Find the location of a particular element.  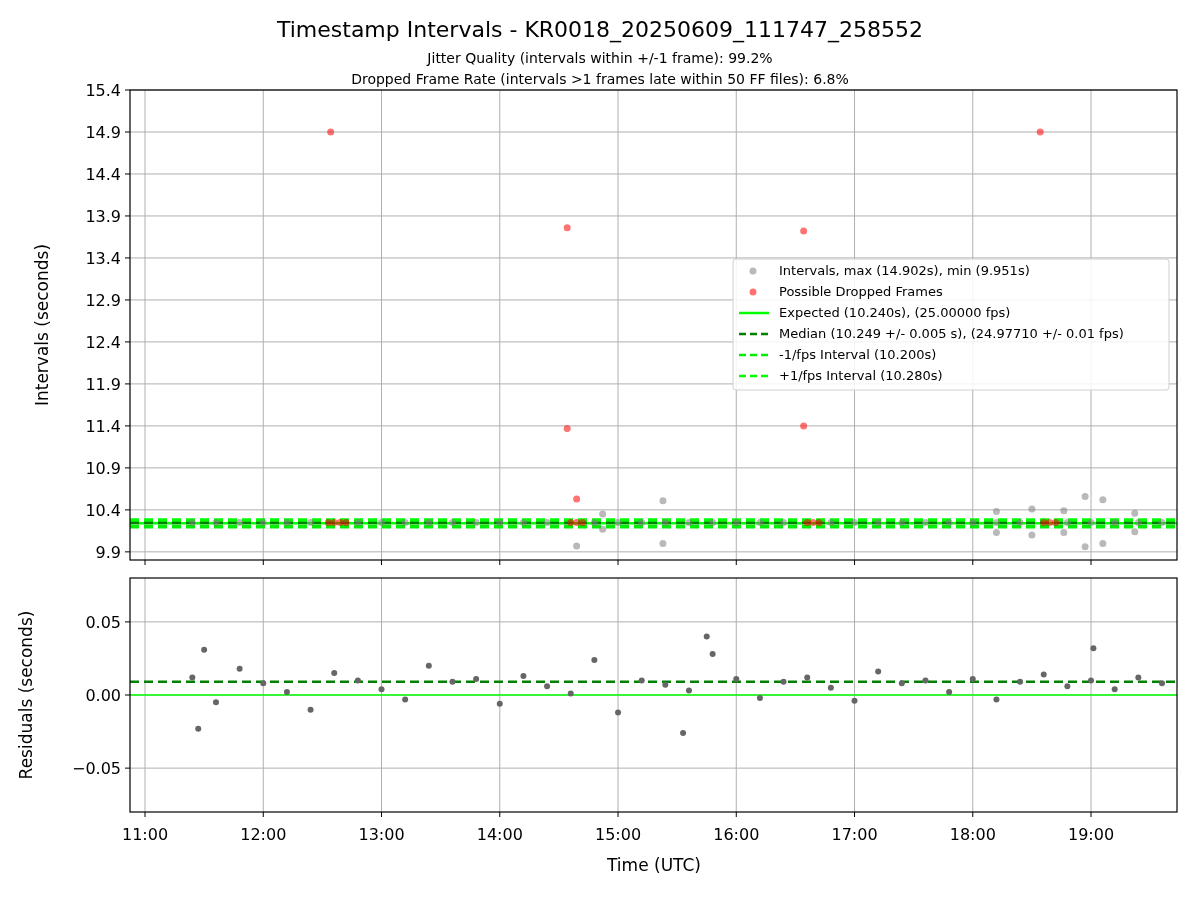

y-tick-label: 12.4 is located at coordinates (103, 342).